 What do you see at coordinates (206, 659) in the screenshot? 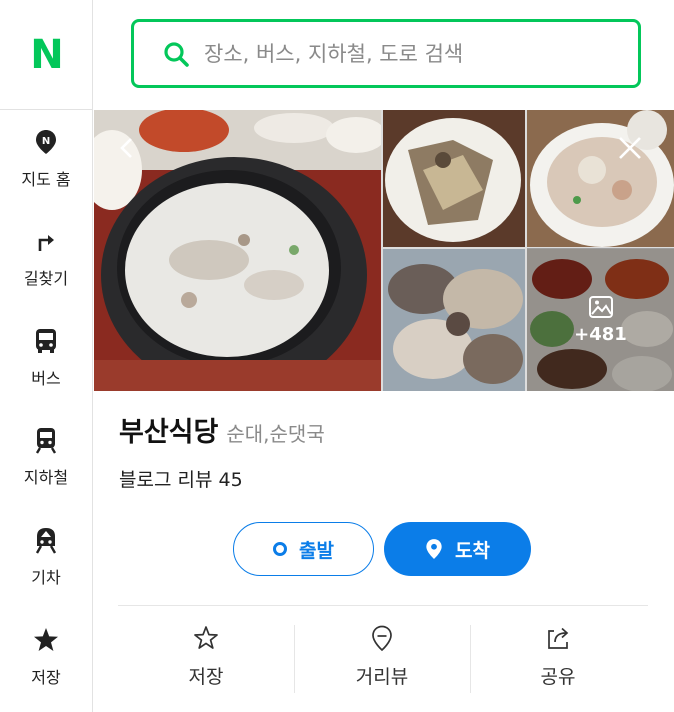
I see `save-button: 저장` at bounding box center [206, 659].